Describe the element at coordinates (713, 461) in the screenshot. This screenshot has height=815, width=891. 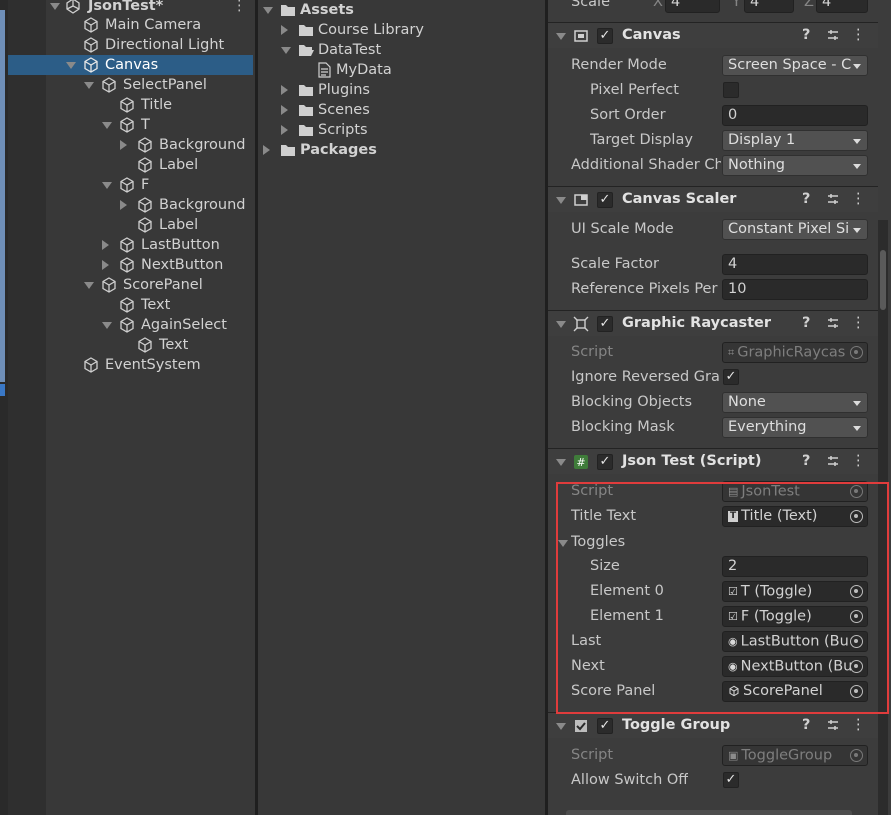
I see `json-test-component-header: # ✓ Json Test (Script) ? ⋮` at that location.